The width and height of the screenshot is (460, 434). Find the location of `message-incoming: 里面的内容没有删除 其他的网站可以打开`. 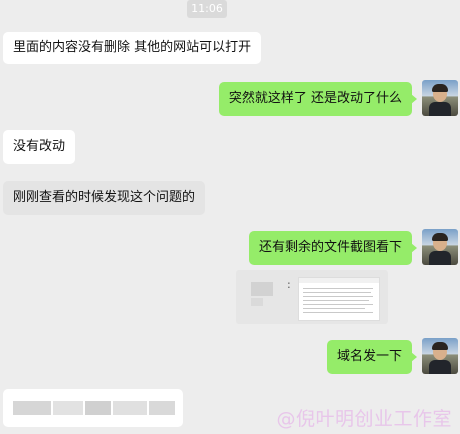

message-incoming: 里面的内容没有删除 其他的网站可以打开 is located at coordinates (132, 48).